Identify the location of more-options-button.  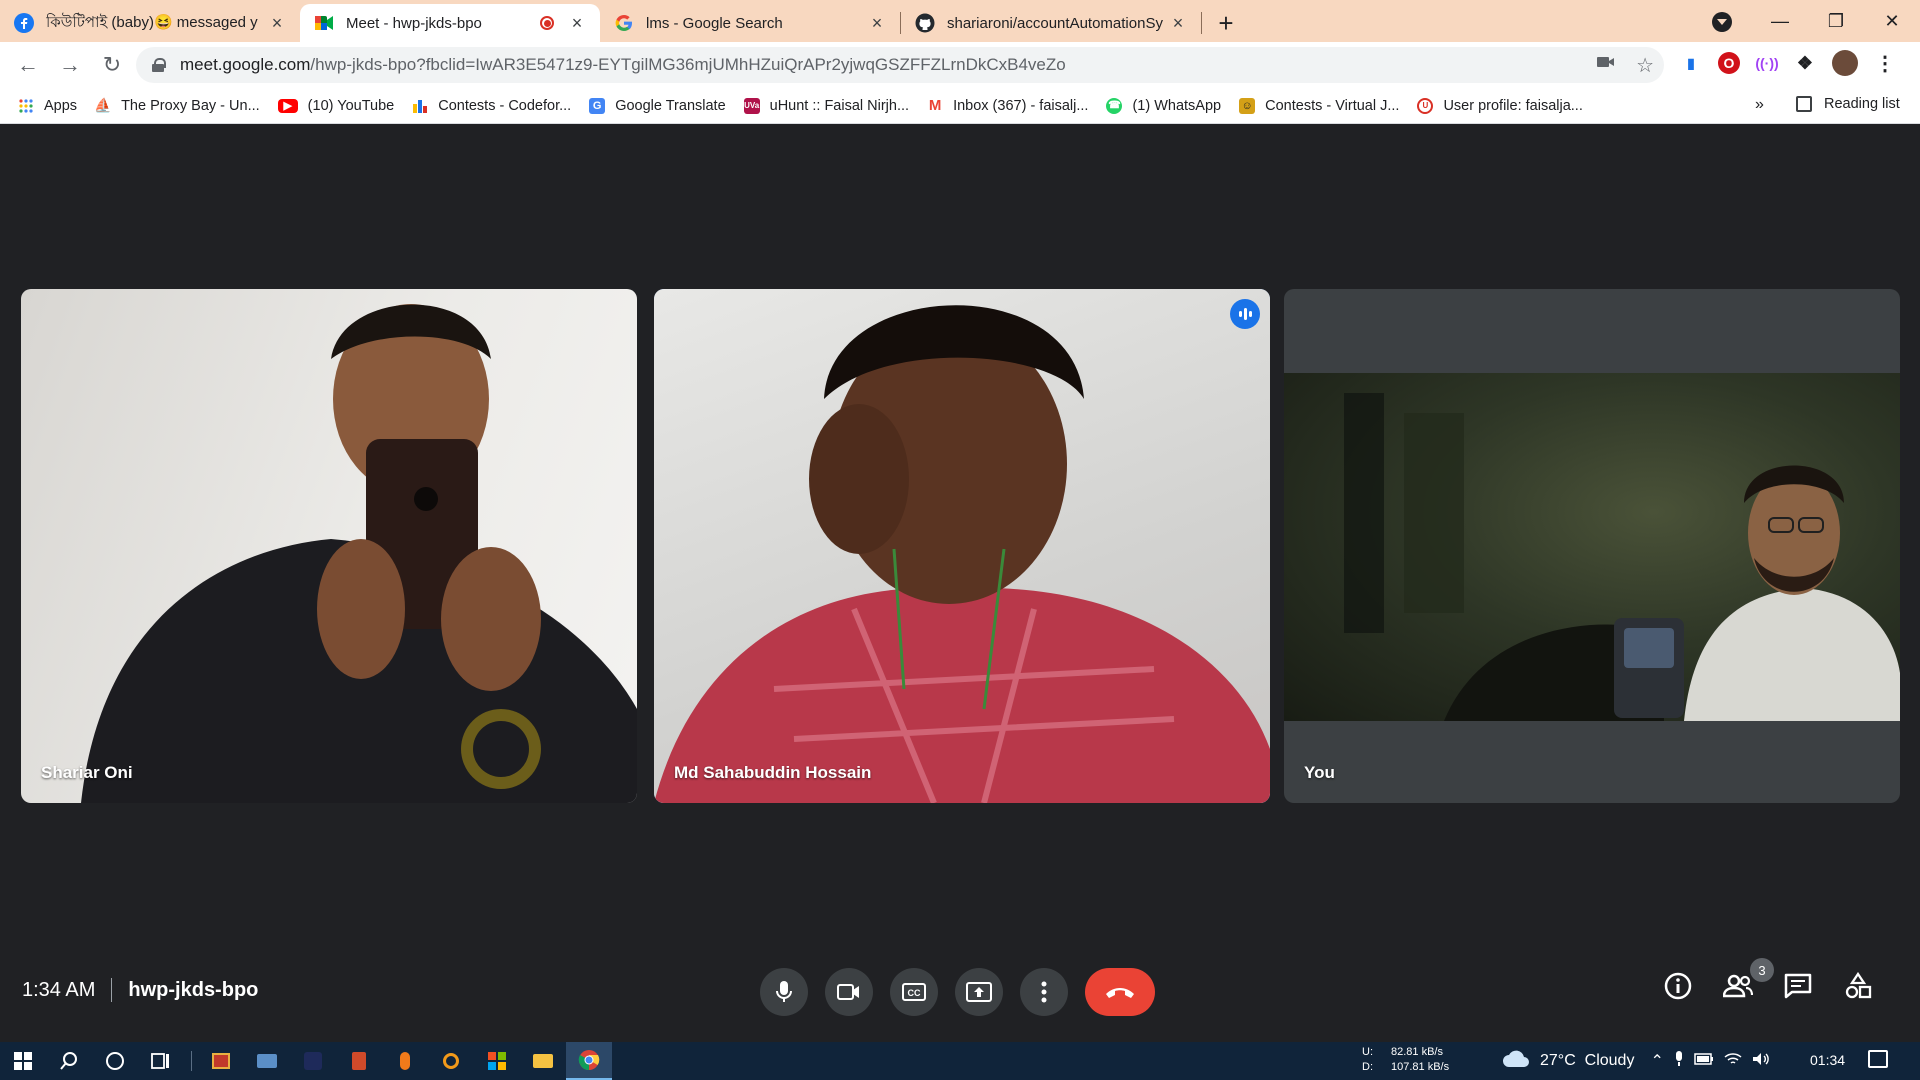
(1044, 992).